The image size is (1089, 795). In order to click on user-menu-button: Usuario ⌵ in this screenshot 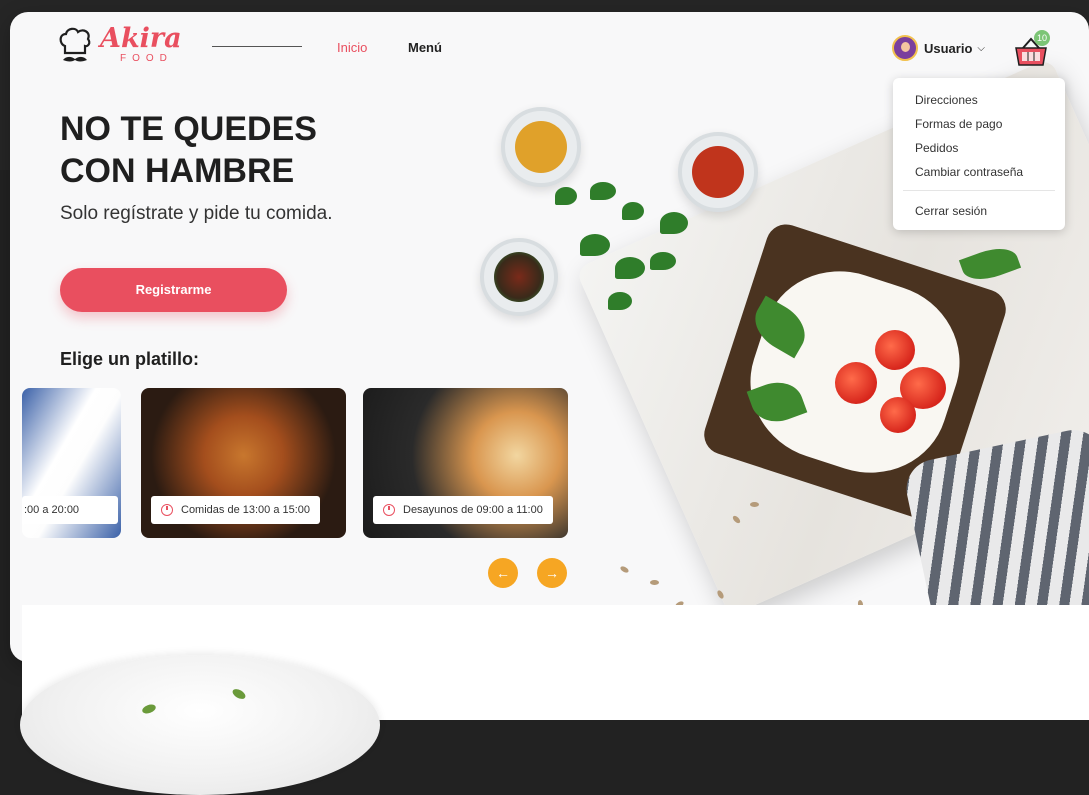, I will do `click(938, 48)`.